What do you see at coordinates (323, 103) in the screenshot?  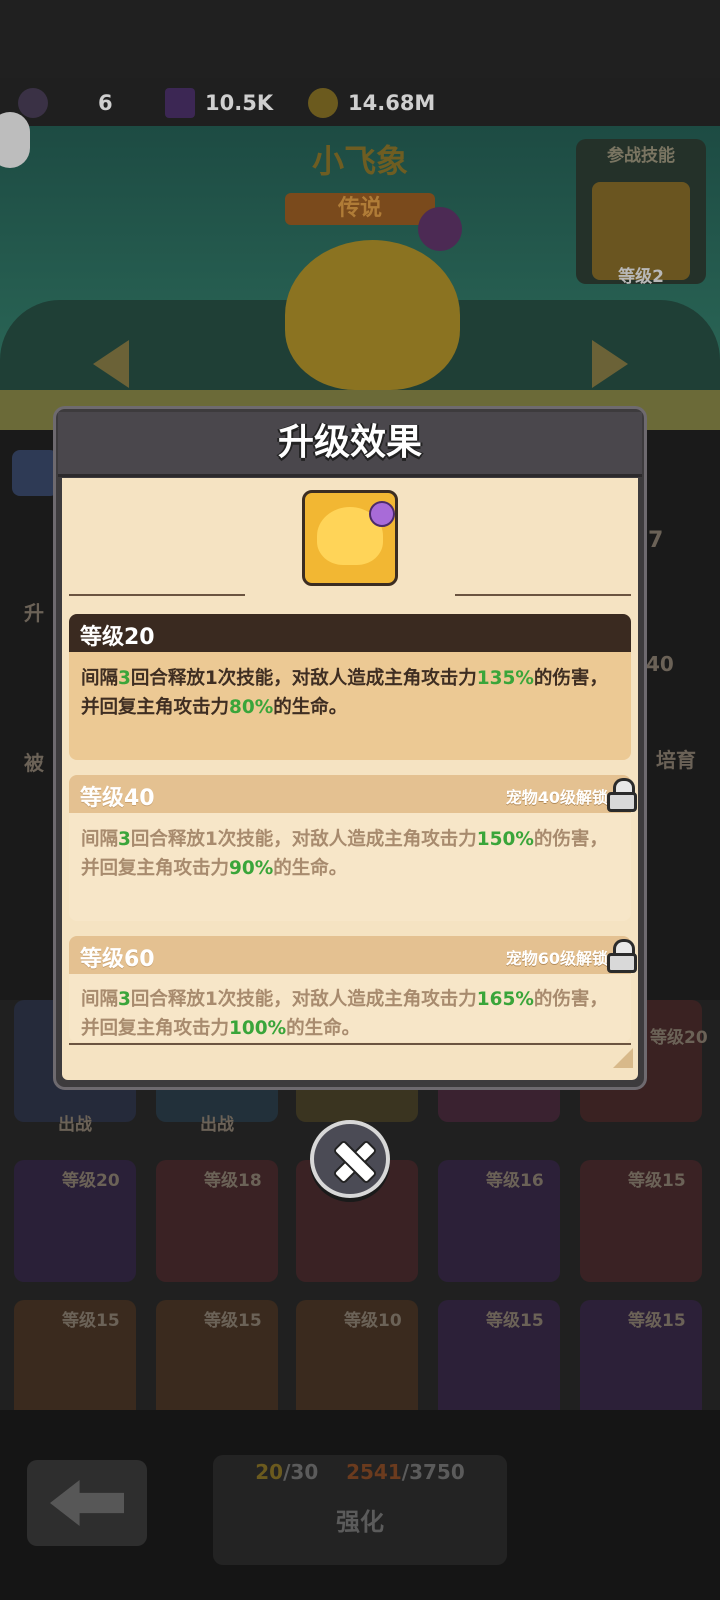 I see `gold-coin-icon` at bounding box center [323, 103].